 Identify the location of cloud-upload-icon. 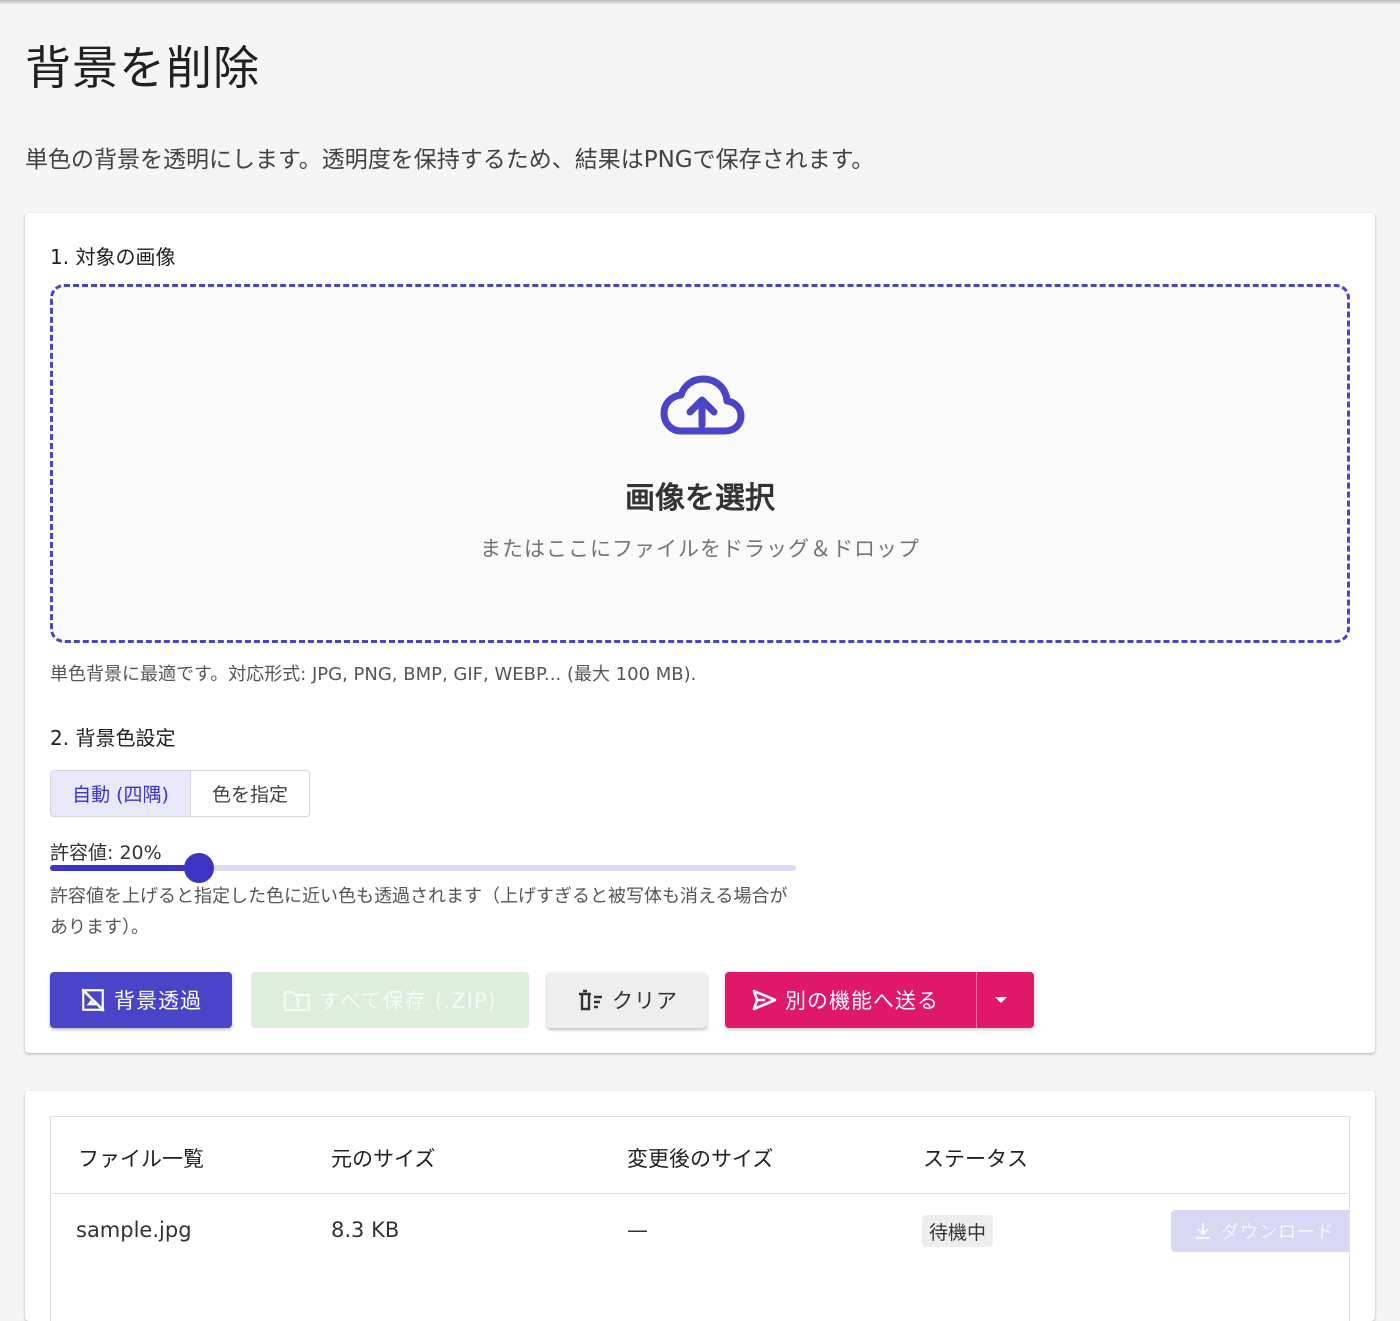
(702, 405).